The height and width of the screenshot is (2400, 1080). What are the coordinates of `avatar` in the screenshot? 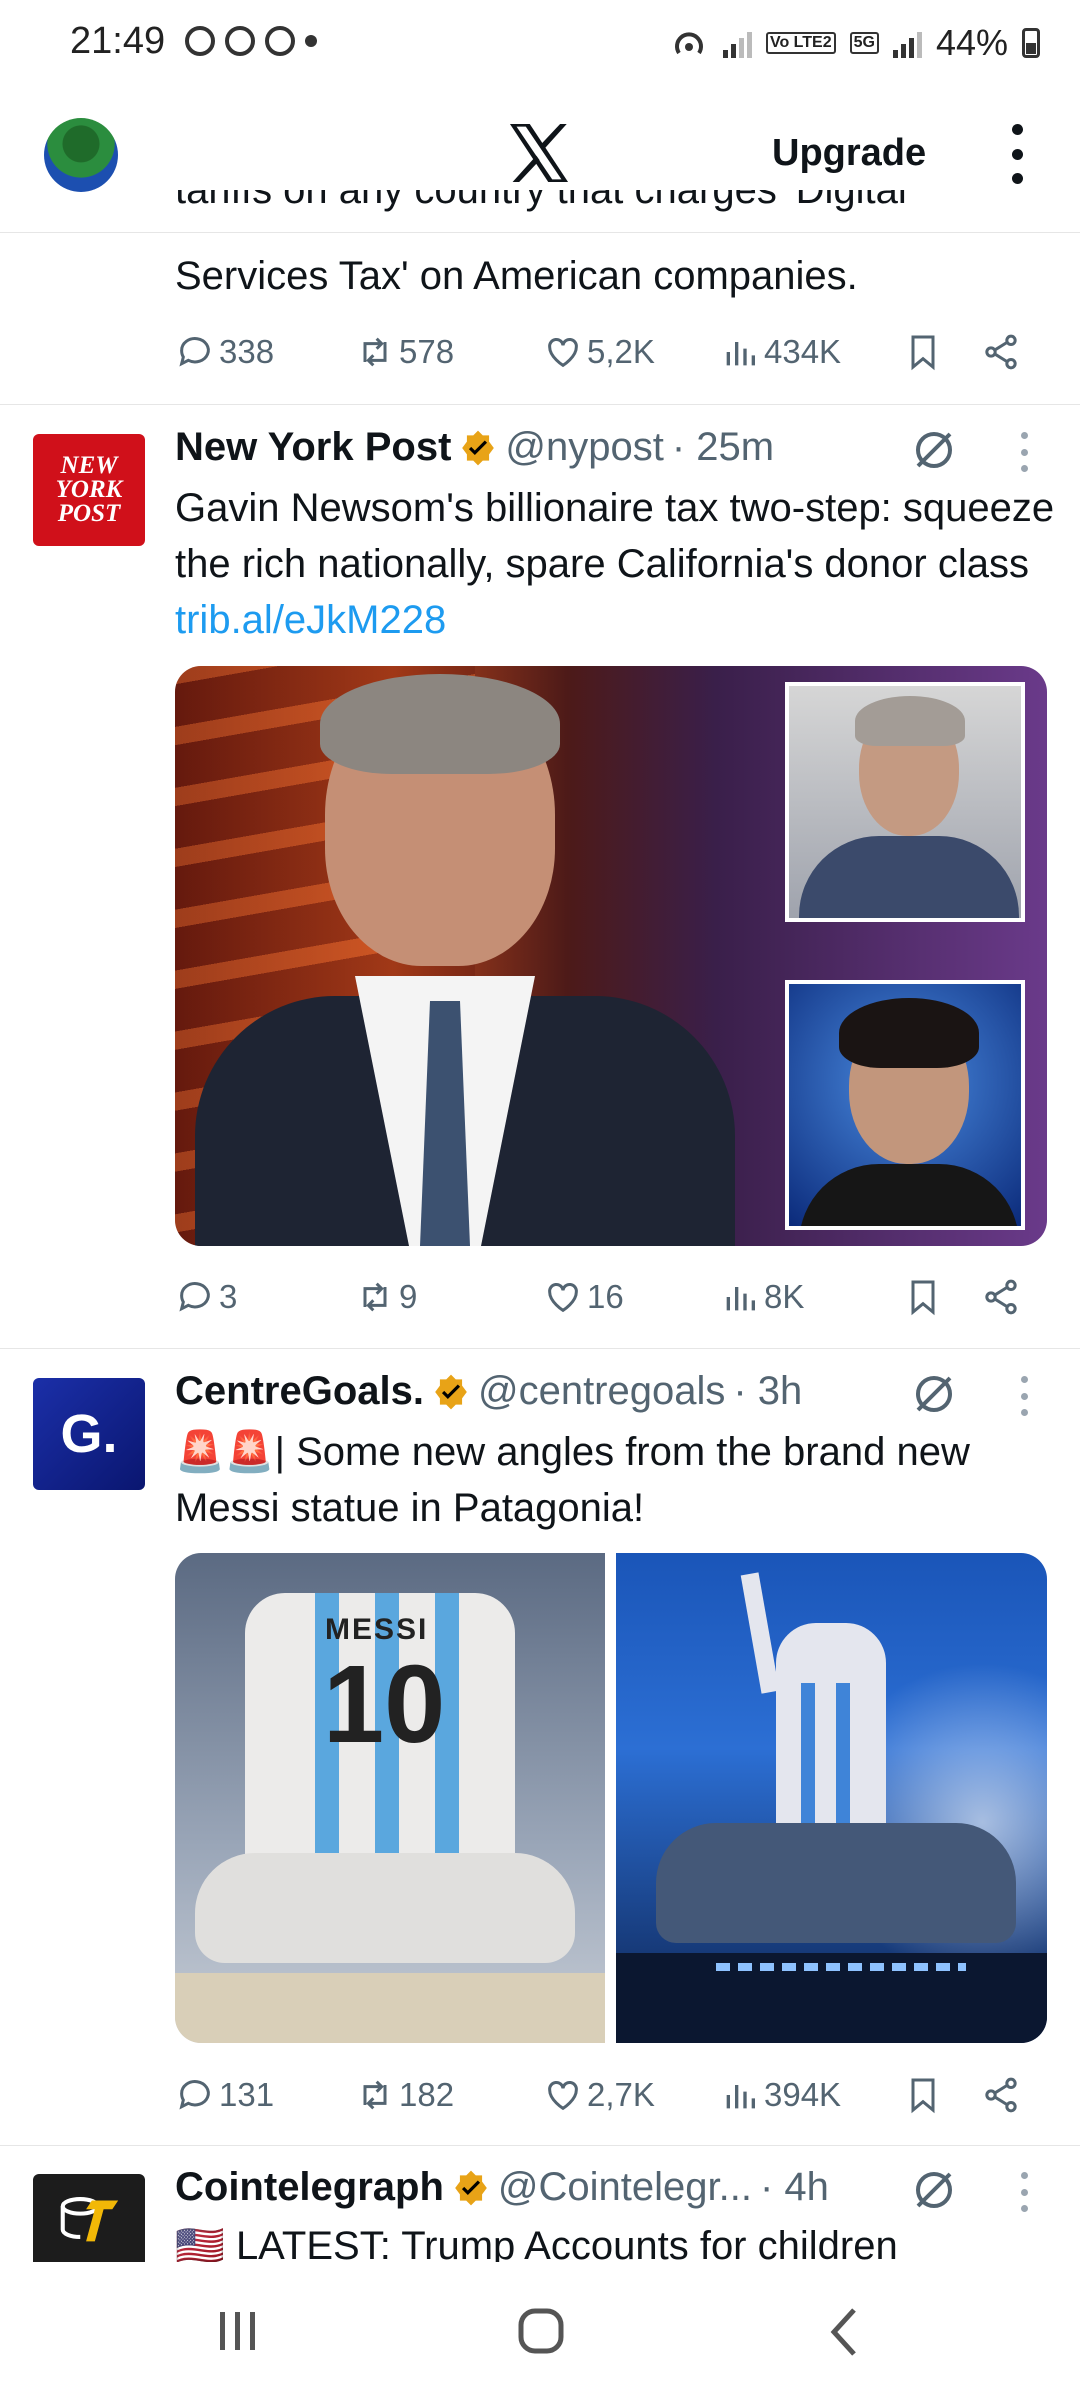 It's located at (89, 2218).